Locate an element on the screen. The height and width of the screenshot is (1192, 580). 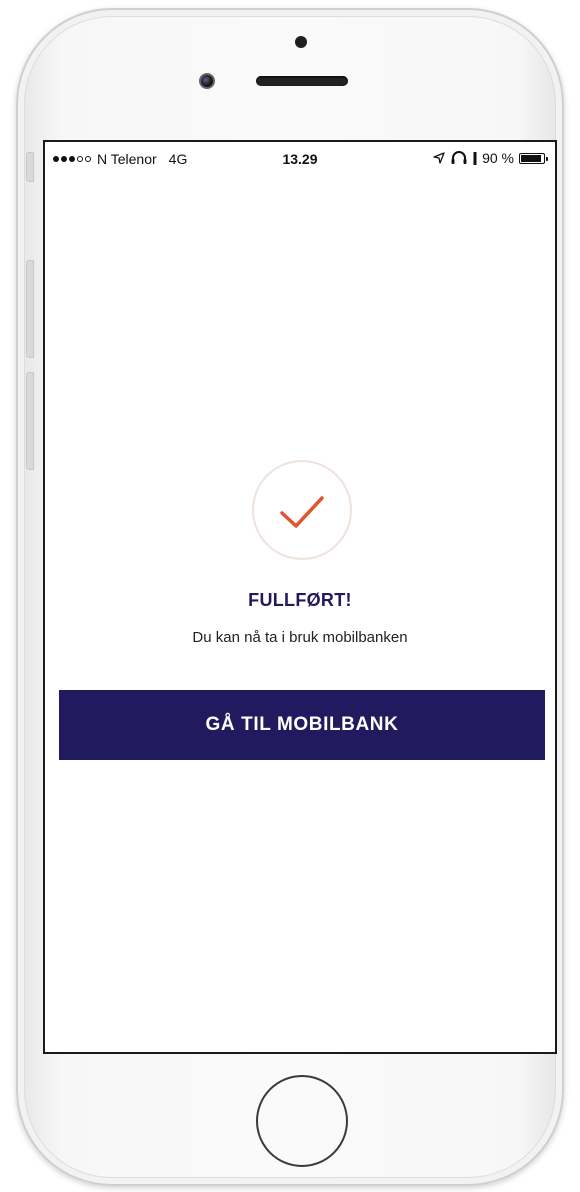
headphones-icon is located at coordinates (459, 157).